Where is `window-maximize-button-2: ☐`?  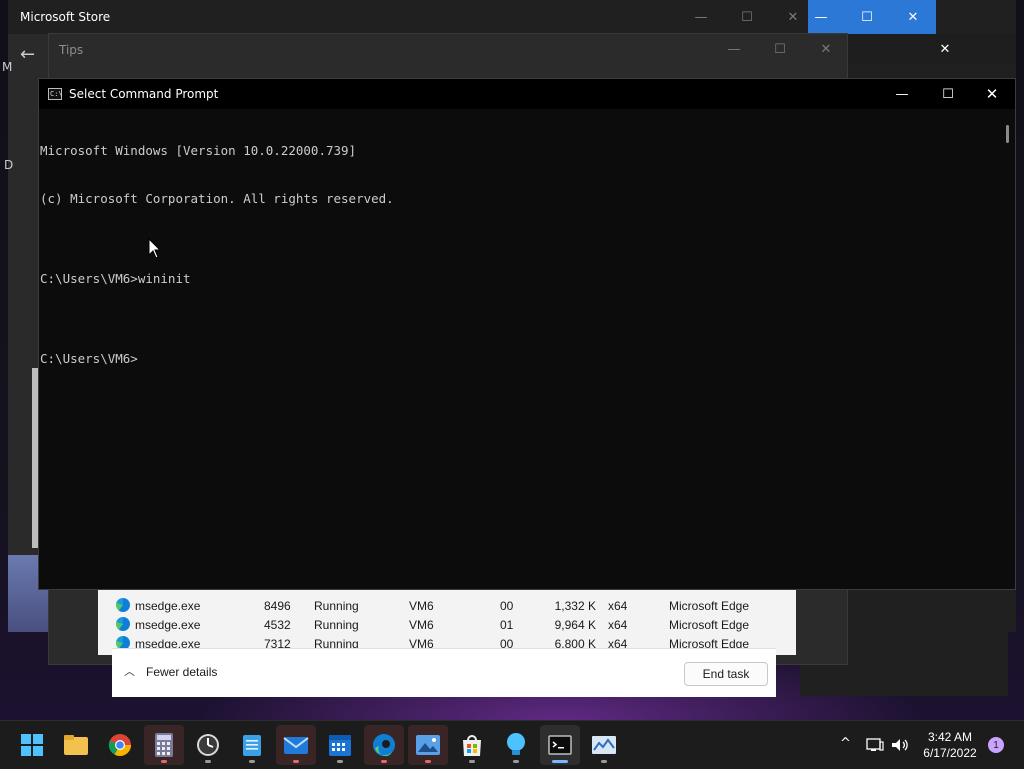 window-maximize-button-2: ☐ is located at coordinates (867, 17).